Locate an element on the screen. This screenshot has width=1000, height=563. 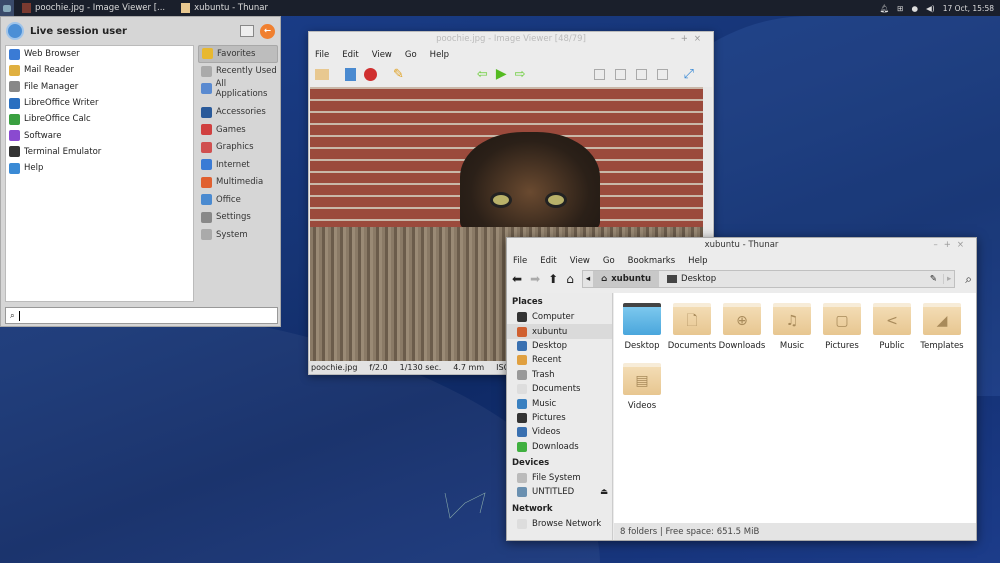
sidebar-item: Desktop is located at coordinates (559, 346).